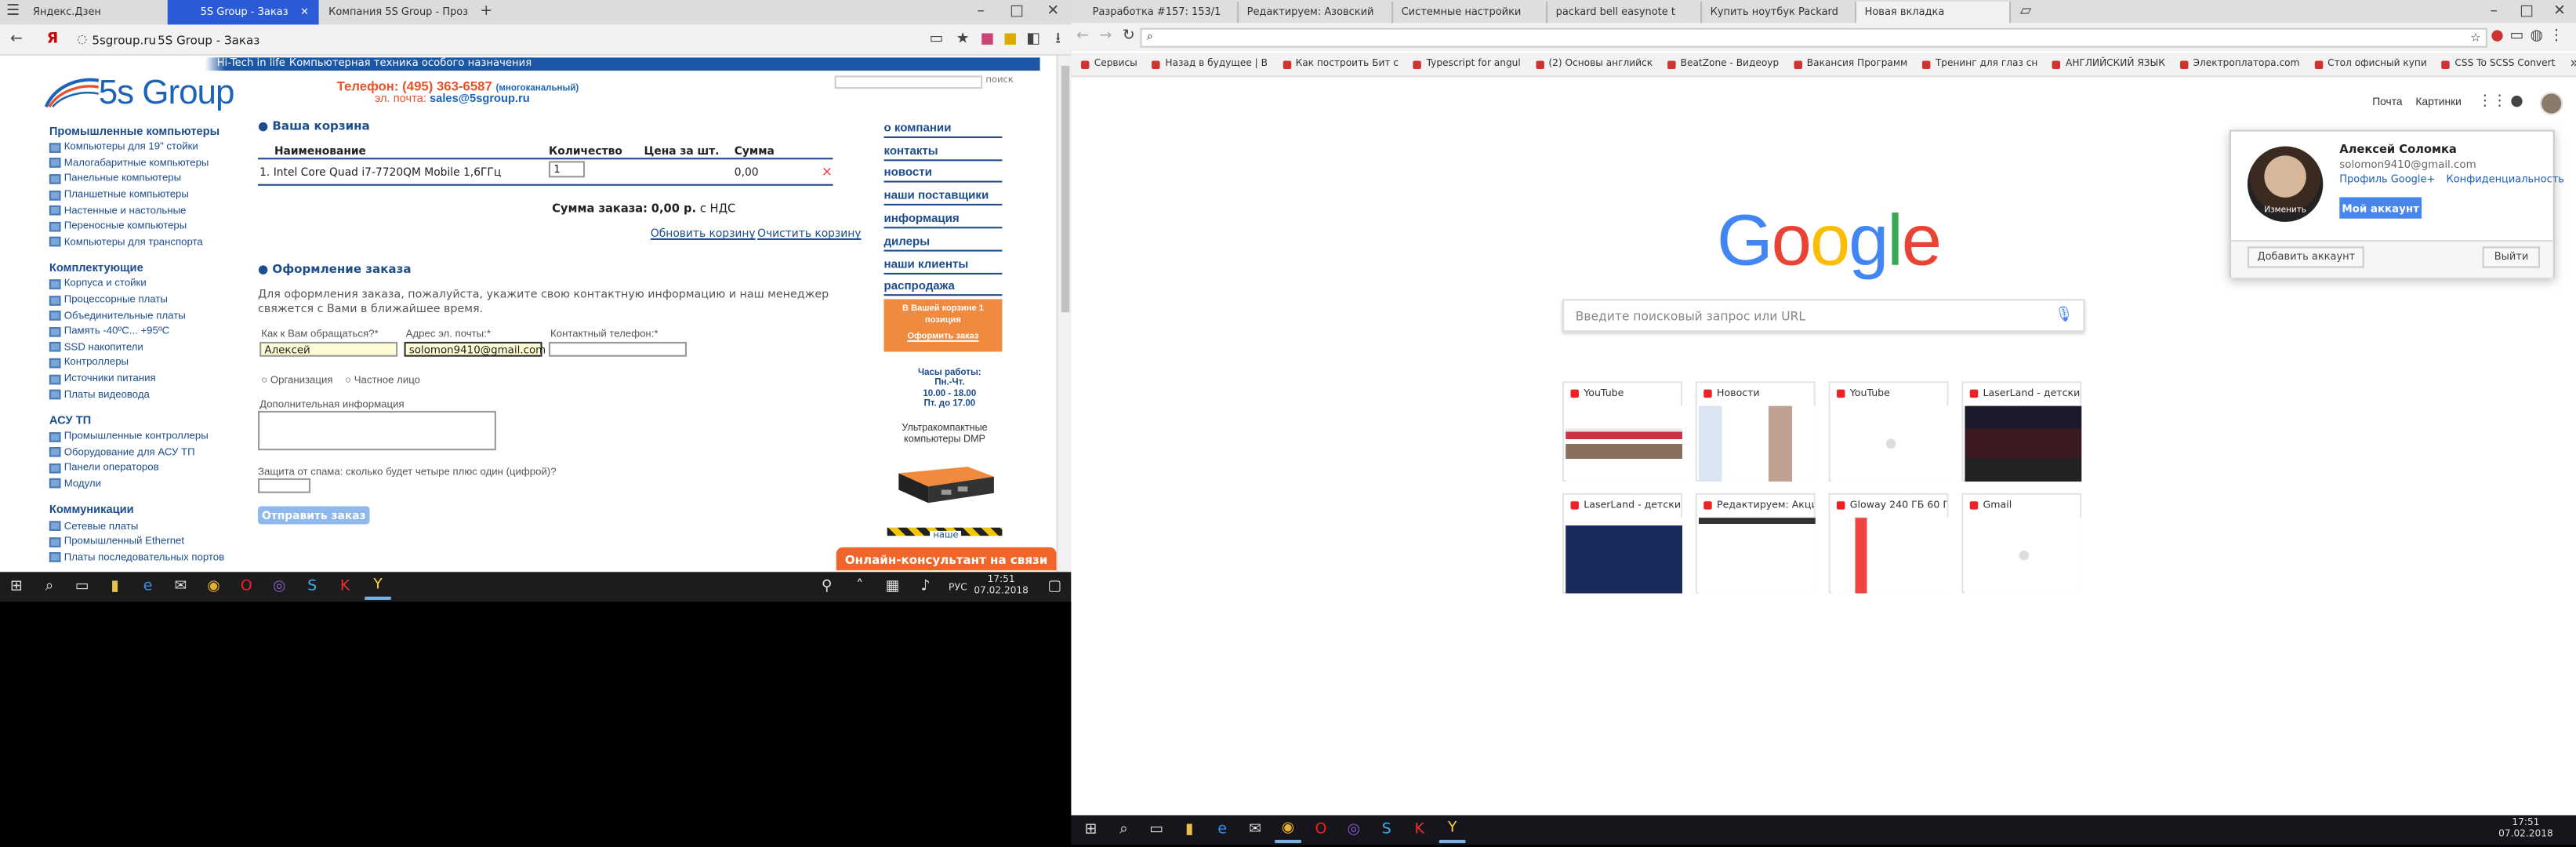 The image size is (2576, 847). I want to click on network-icon: ▦, so click(893, 586).